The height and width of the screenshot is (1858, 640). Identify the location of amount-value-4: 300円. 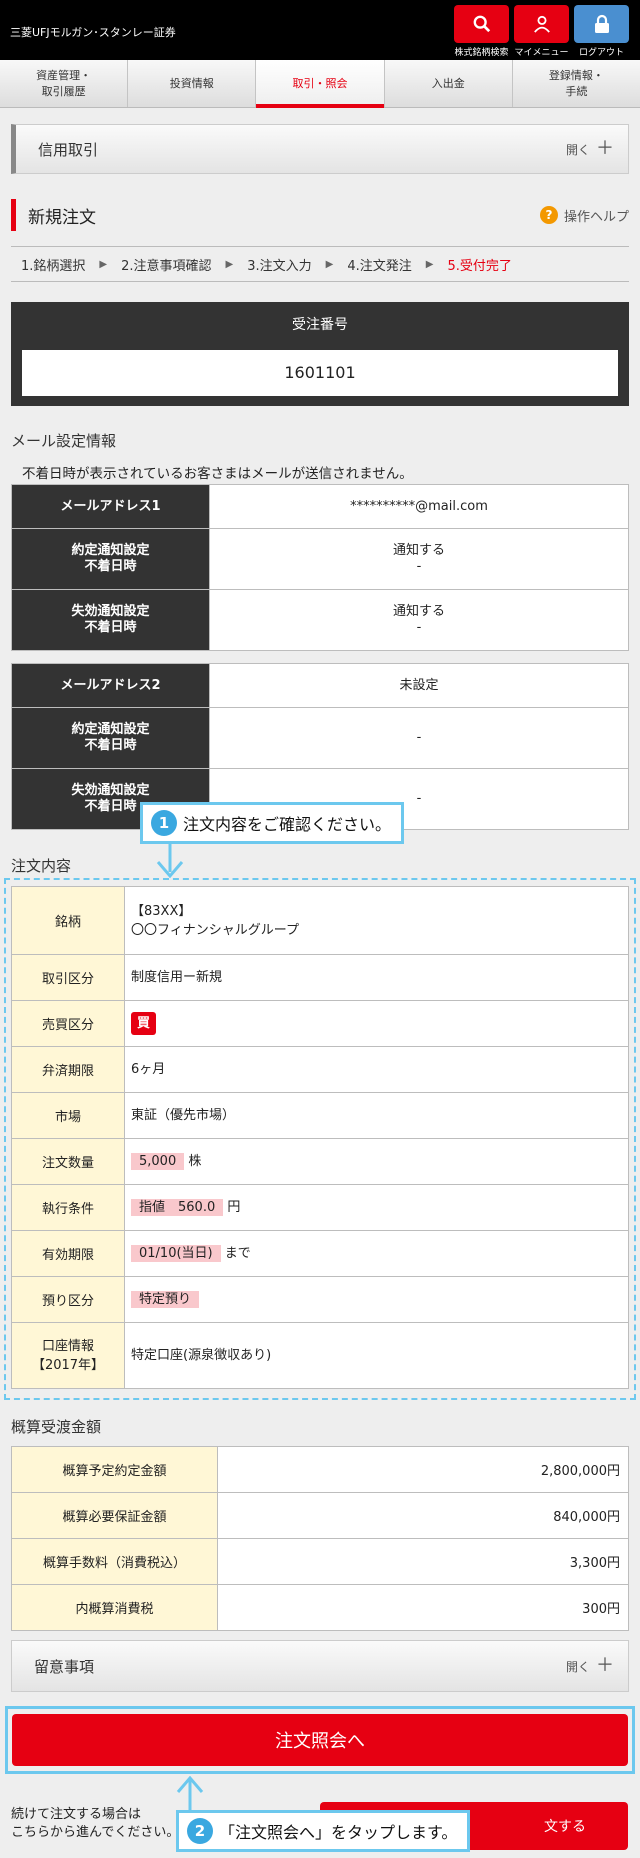
(423, 1607).